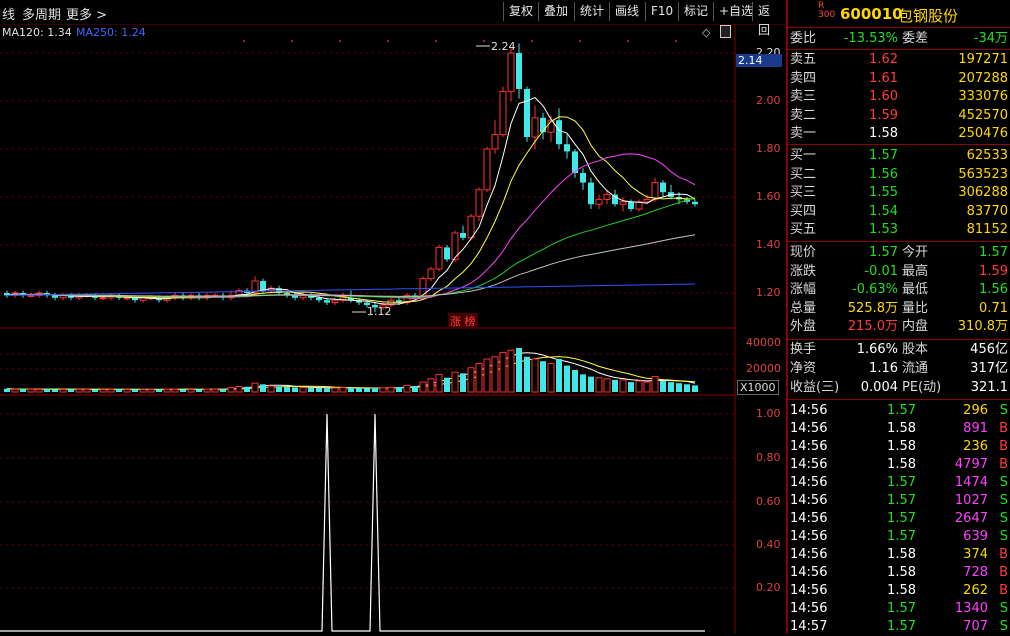  Describe the element at coordinates (768, 587) in the screenshot. I see `indicator-tick: 0.20` at that location.